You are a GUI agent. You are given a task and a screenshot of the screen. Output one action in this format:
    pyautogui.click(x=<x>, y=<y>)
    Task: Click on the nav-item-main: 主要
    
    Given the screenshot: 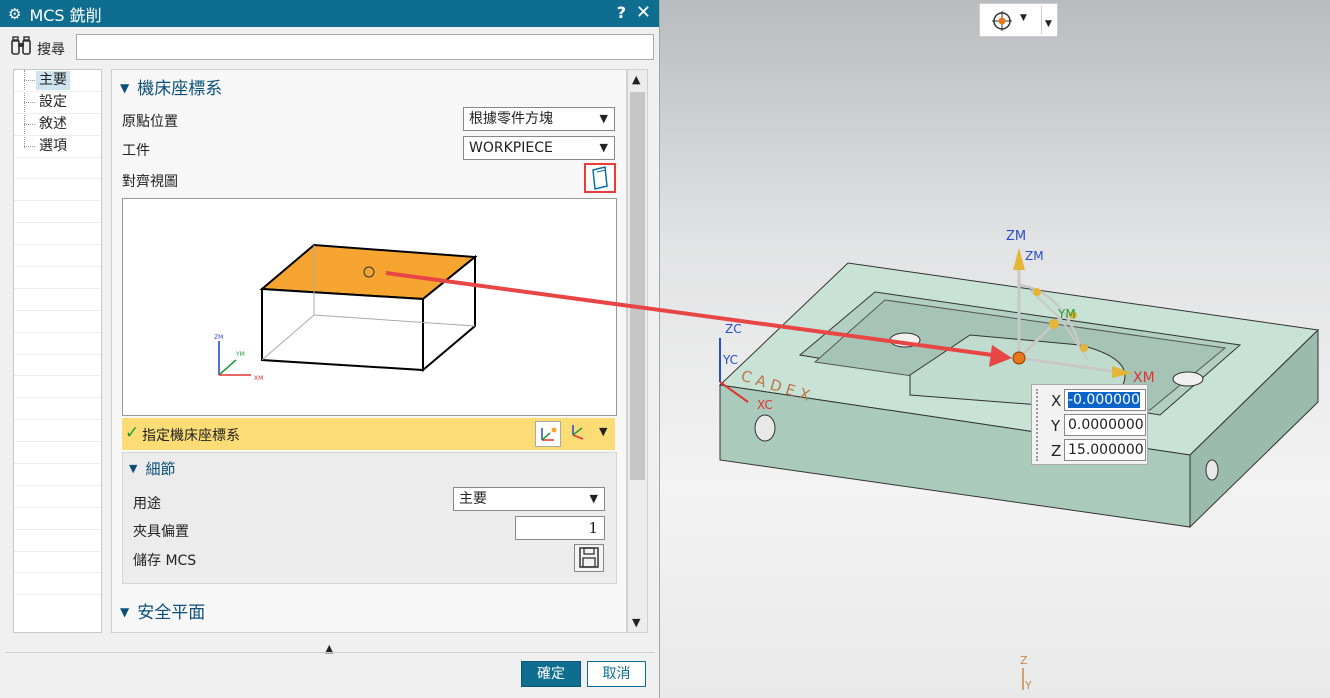 What is the action you would take?
    pyautogui.click(x=53, y=80)
    